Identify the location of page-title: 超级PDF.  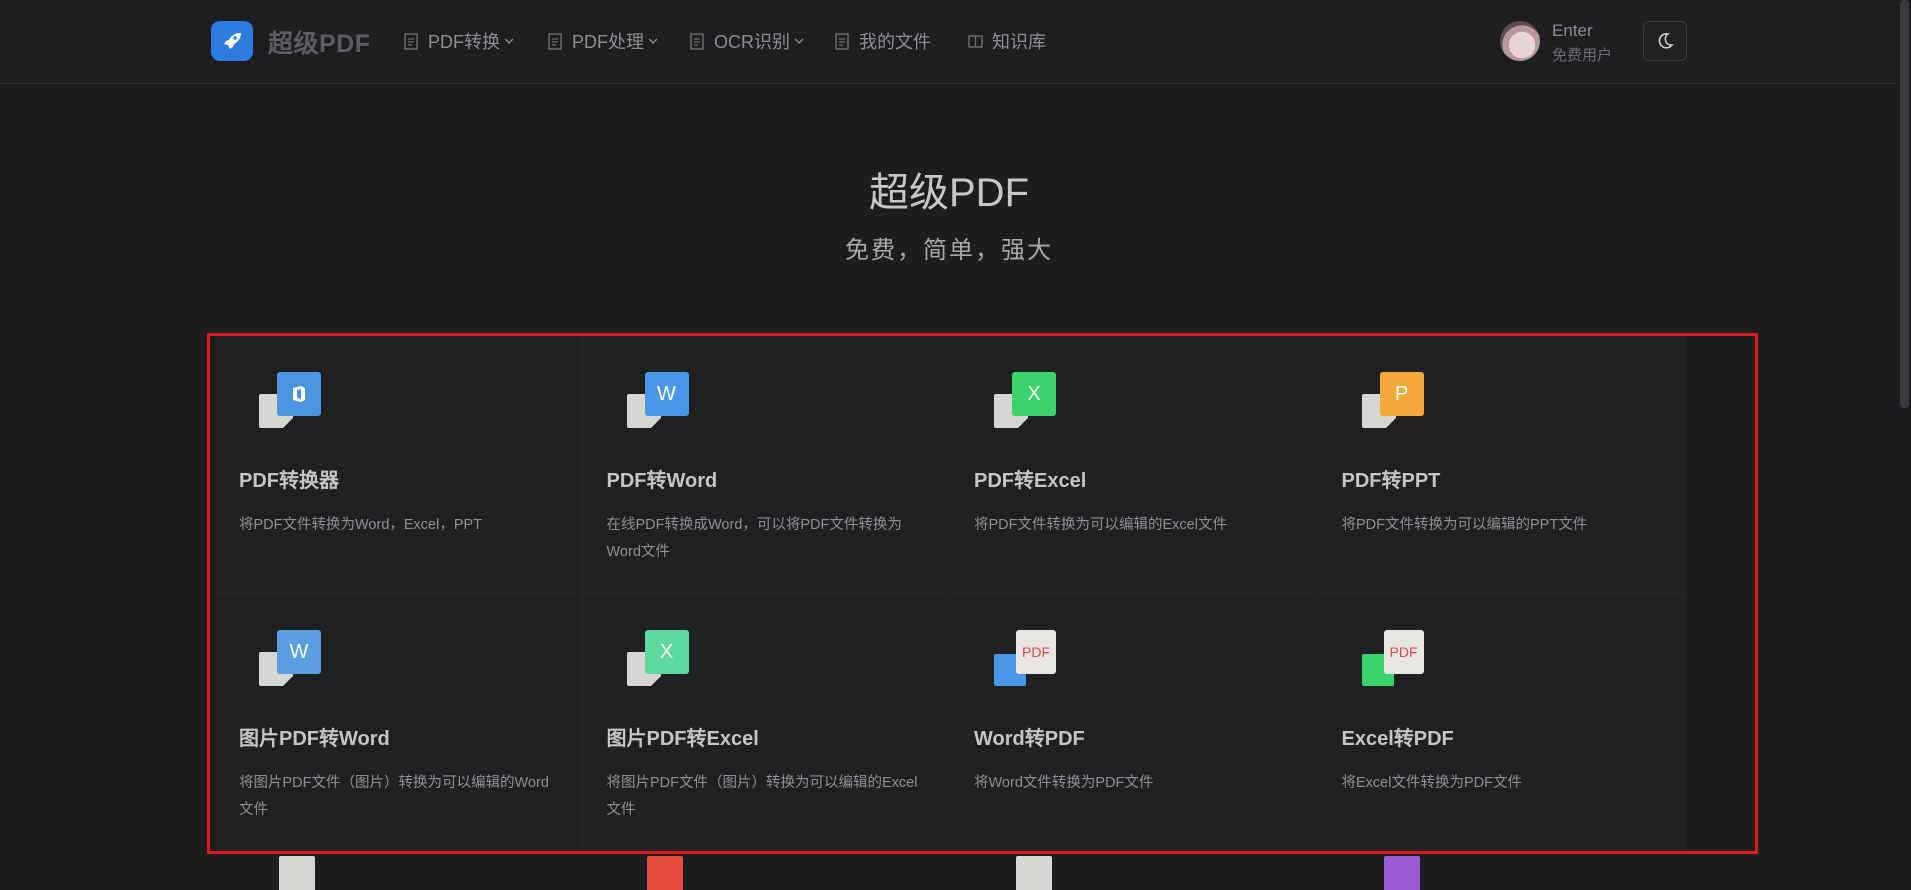
(949, 193).